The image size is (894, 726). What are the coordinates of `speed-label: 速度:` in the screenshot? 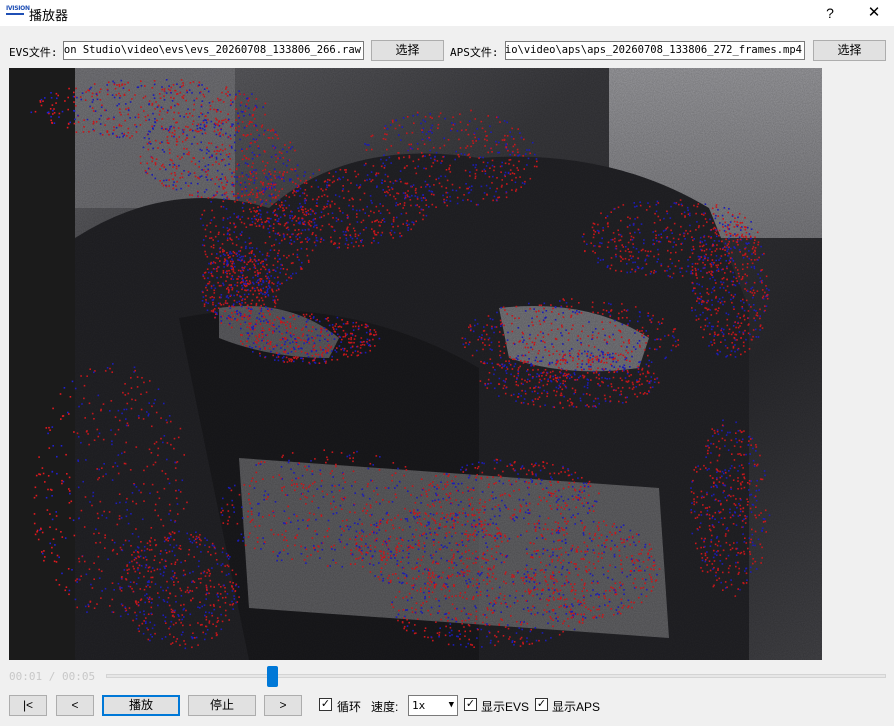 It's located at (385, 707).